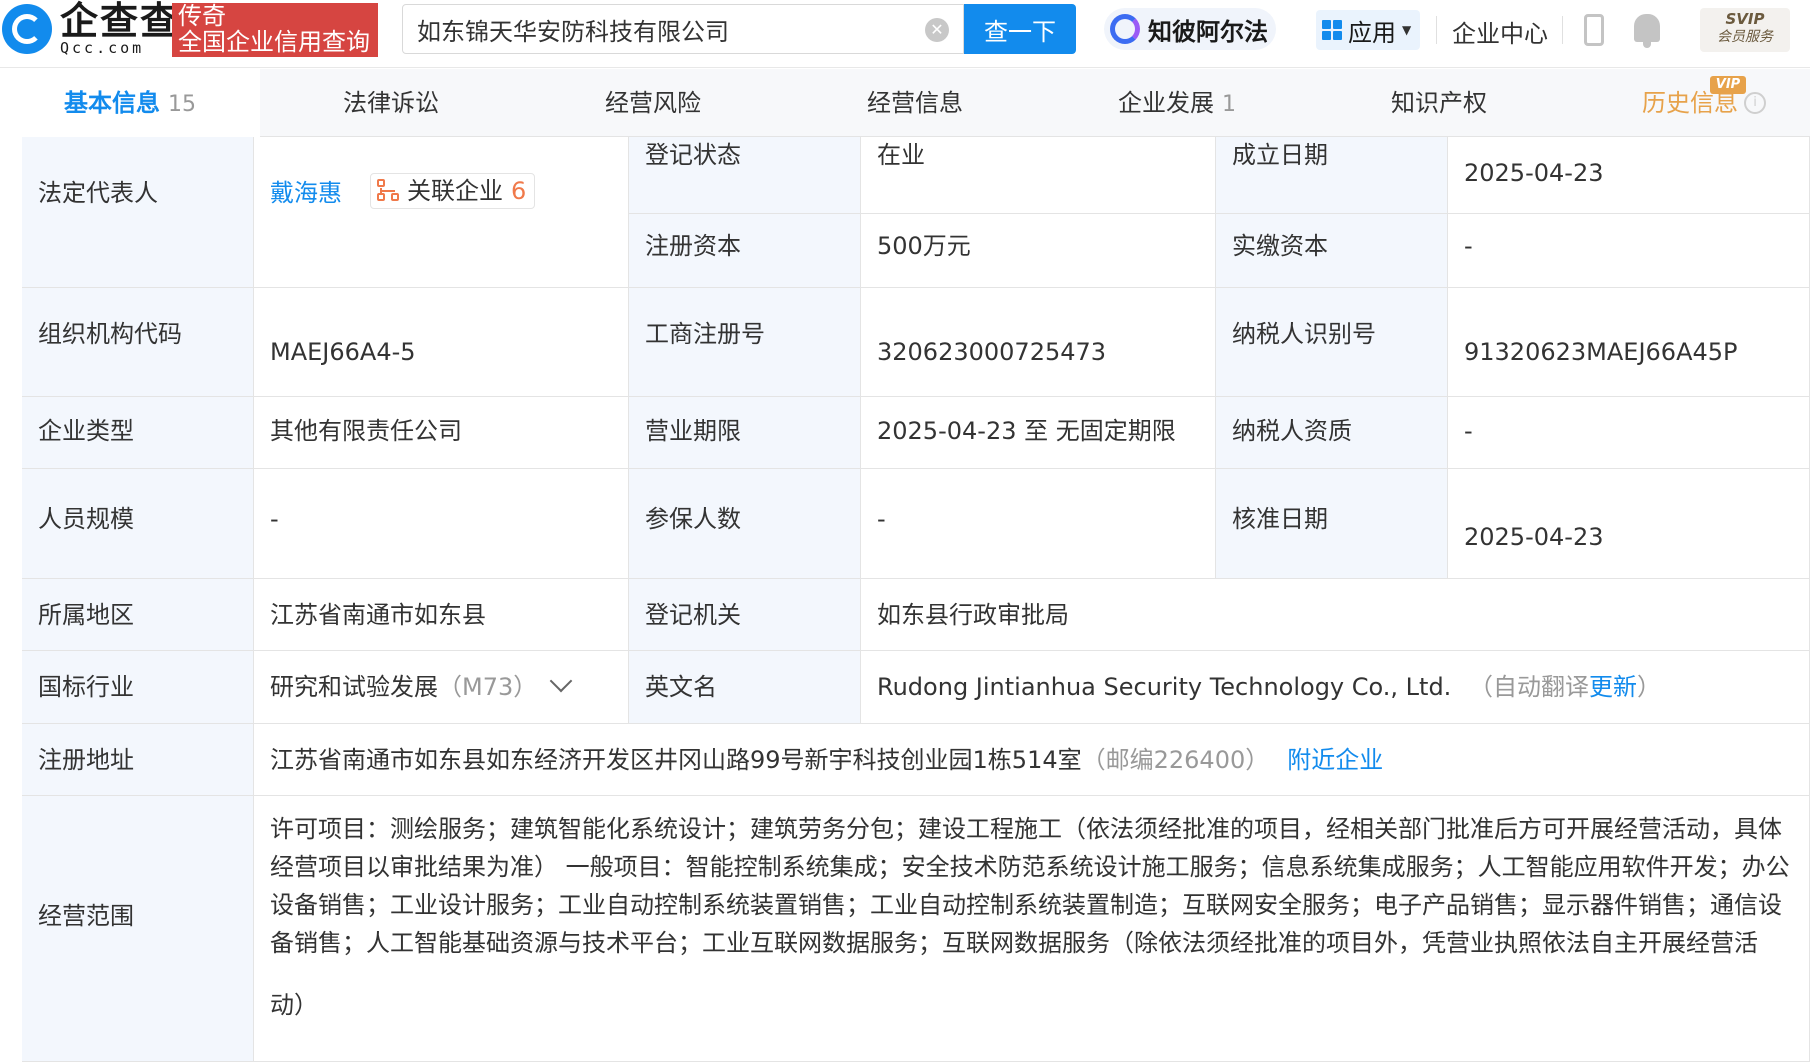  I want to click on mobile-phone-icon, so click(1594, 30).